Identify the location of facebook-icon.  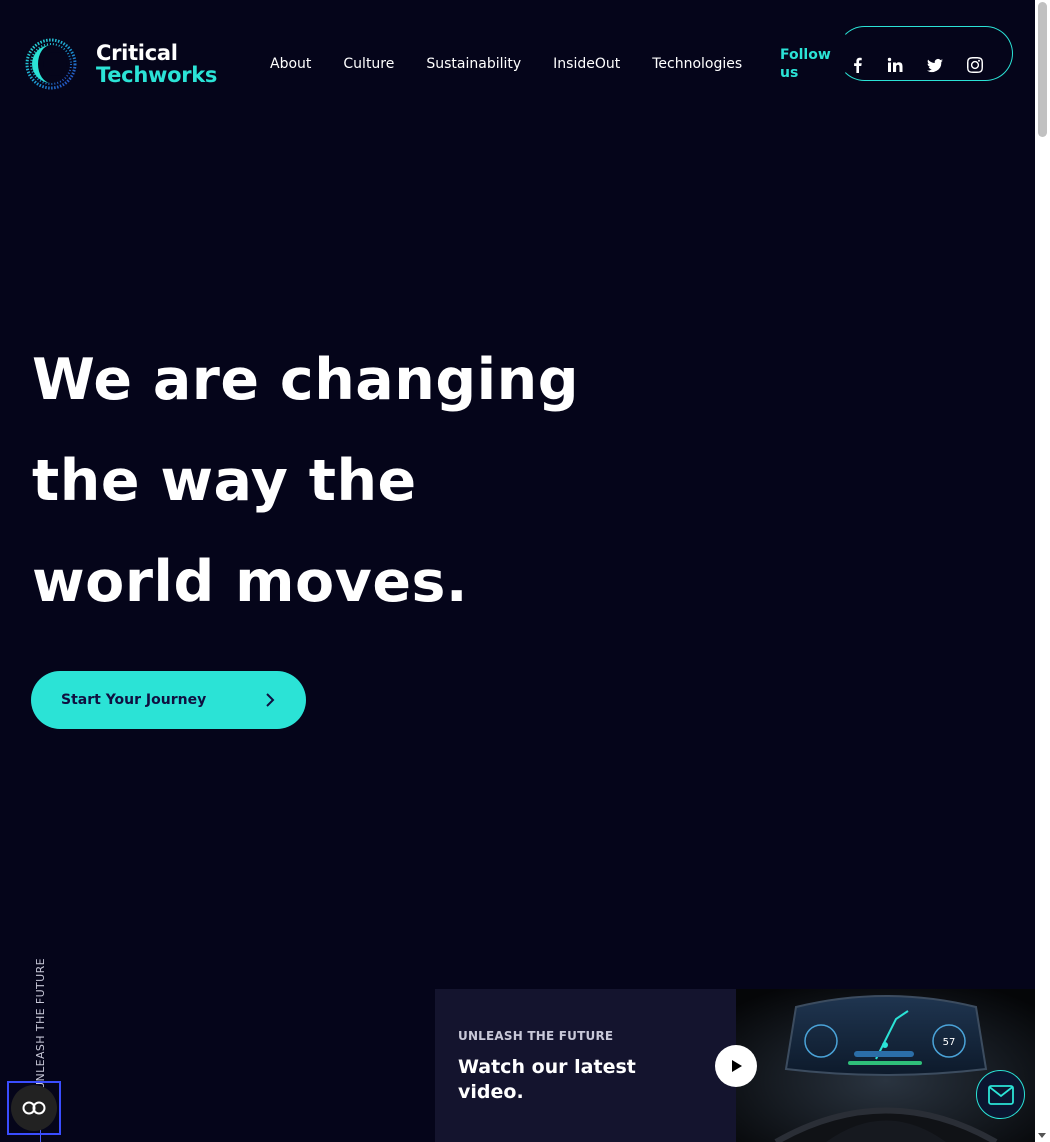
(858, 65).